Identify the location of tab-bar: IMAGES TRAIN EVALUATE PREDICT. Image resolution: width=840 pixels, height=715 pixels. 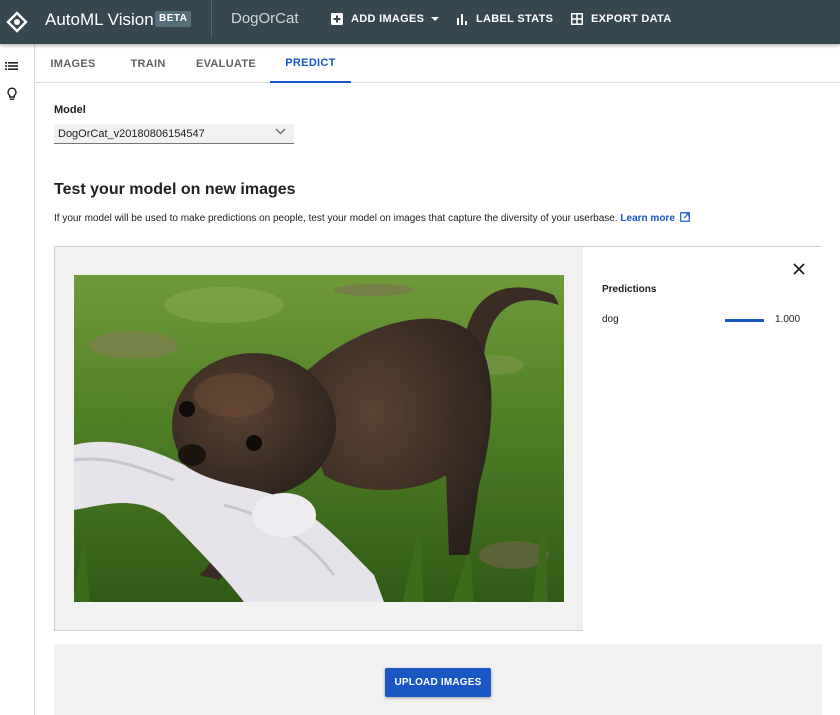
(437, 63).